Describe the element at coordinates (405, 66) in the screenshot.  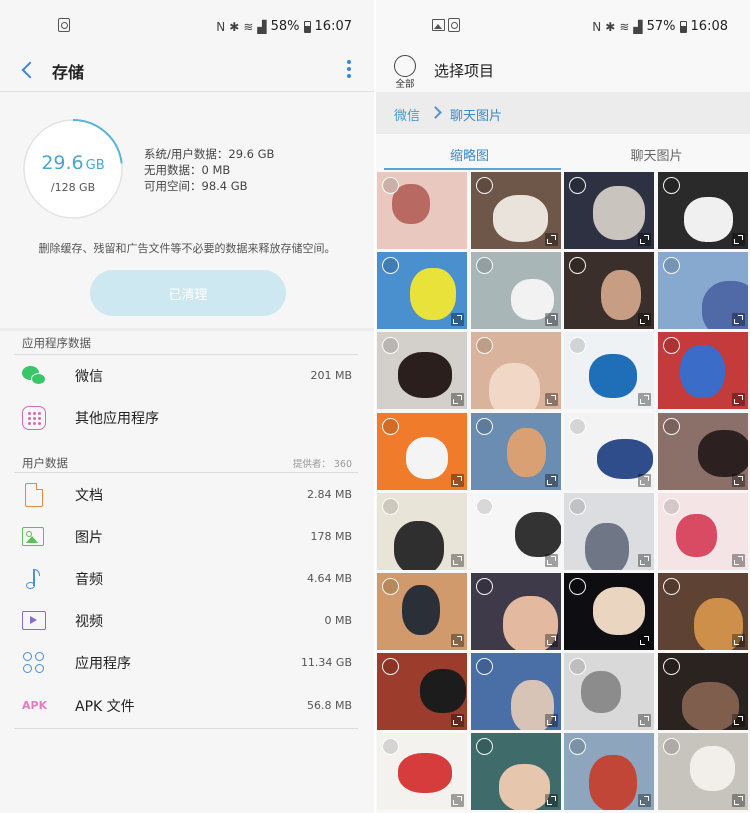
I see `select-all-checkbox` at that location.